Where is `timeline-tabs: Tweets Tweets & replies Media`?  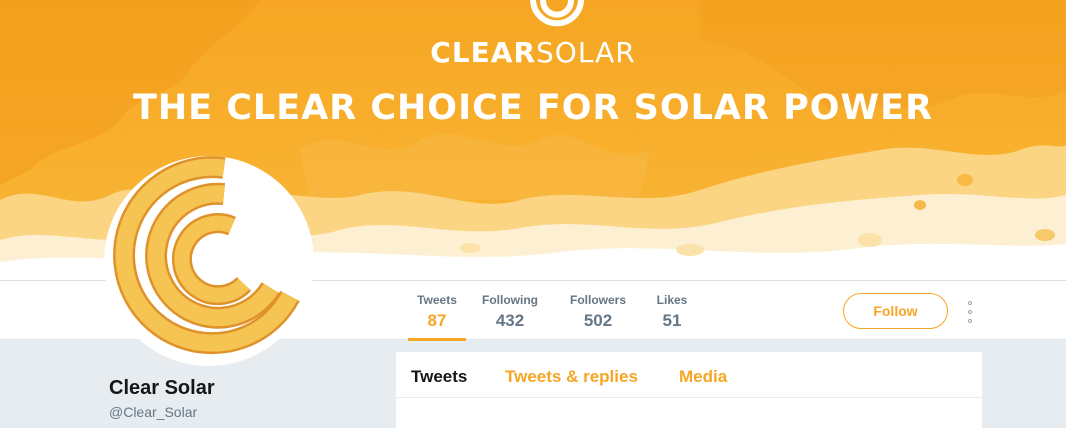
timeline-tabs: Tweets Tweets & replies Media is located at coordinates (689, 375).